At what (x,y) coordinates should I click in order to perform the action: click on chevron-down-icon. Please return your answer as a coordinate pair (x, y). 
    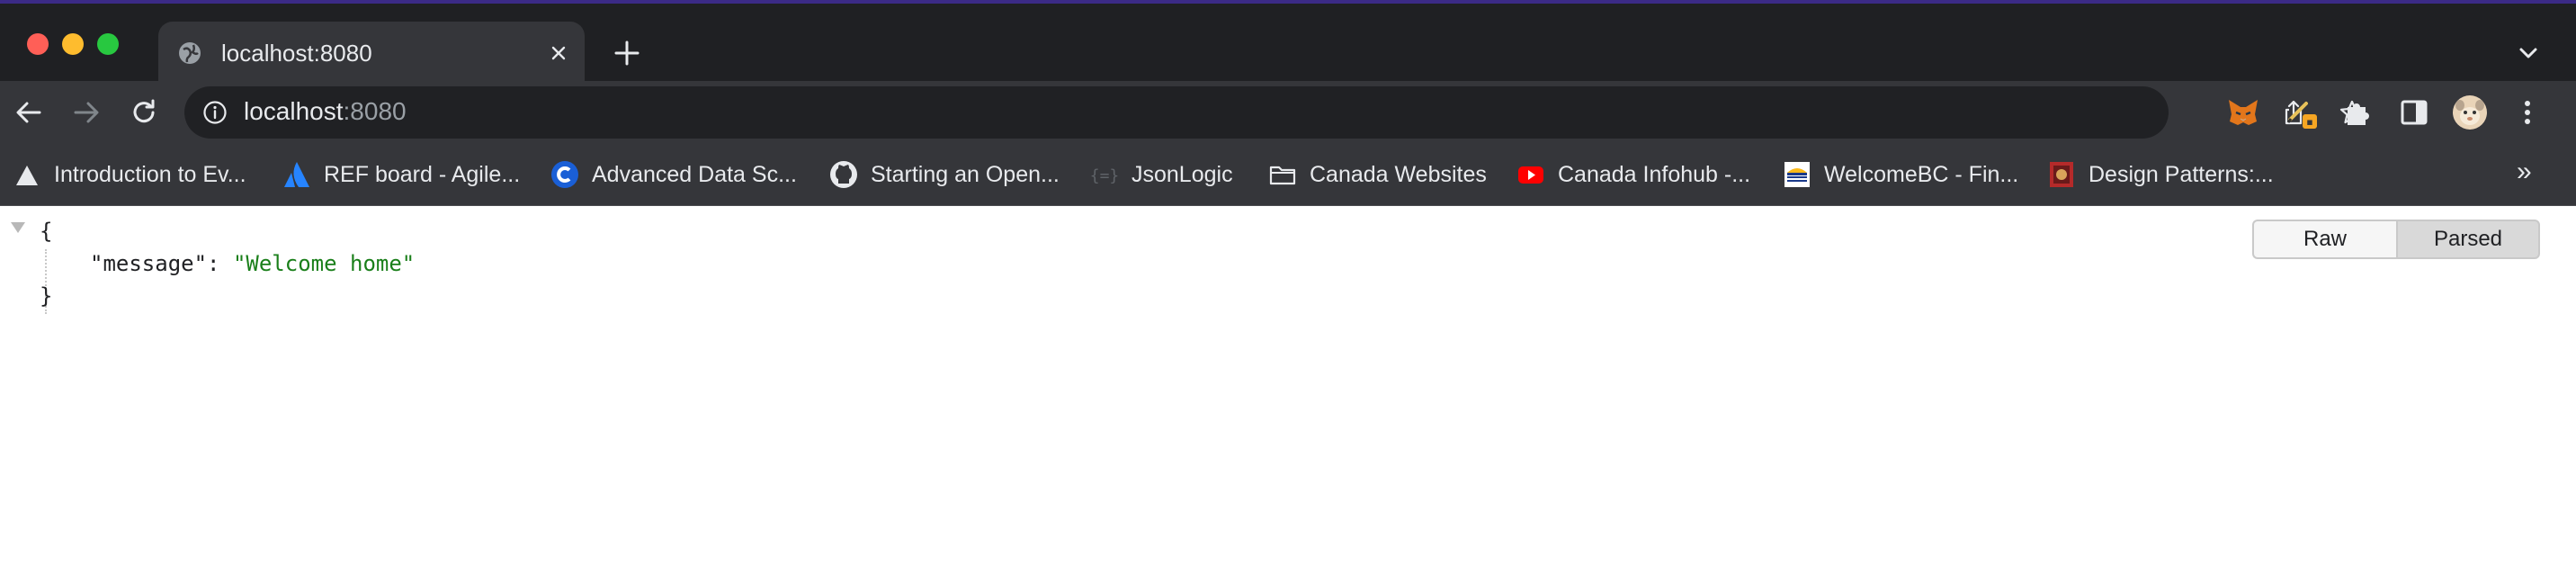
    Looking at the image, I should click on (2528, 53).